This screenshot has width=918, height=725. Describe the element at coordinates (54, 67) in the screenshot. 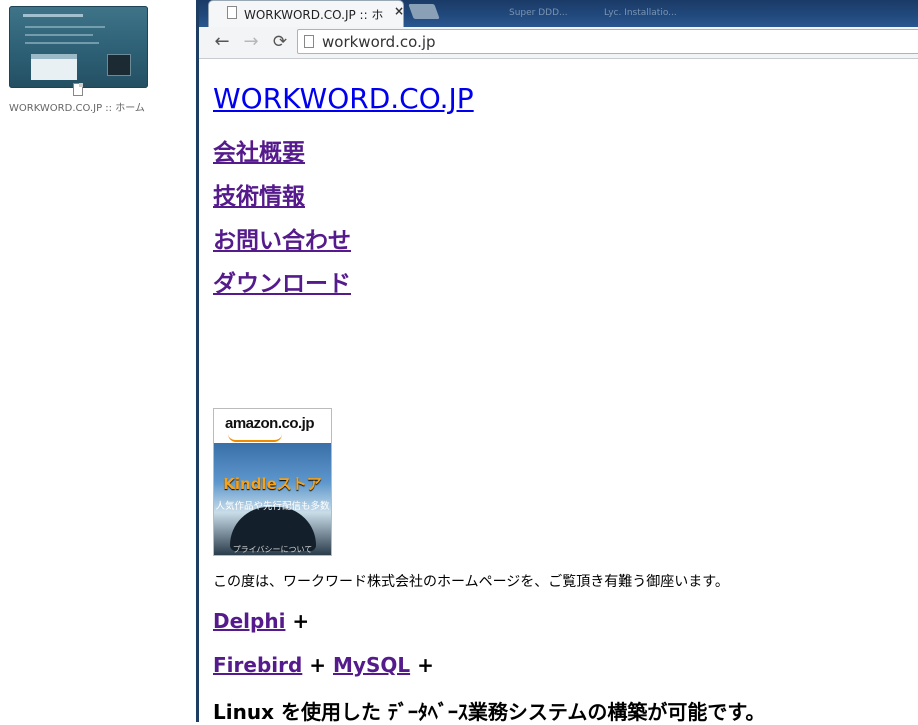

I see `thumbnail-table` at that location.